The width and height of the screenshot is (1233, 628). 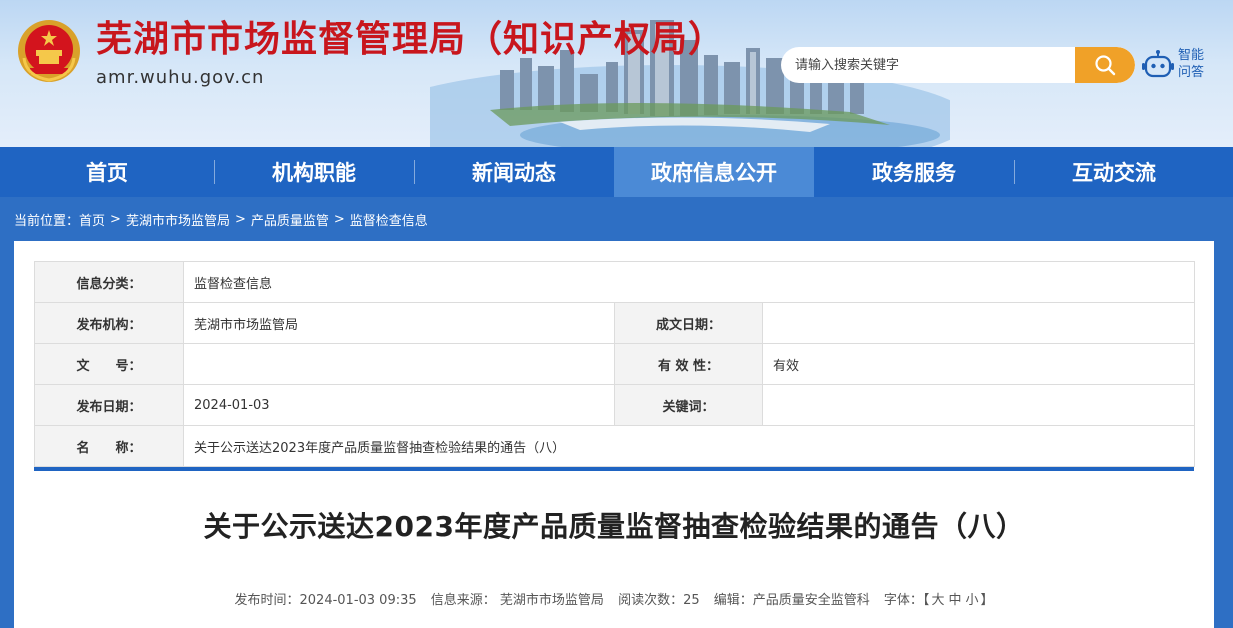 I want to click on robot-icon, so click(x=1158, y=64).